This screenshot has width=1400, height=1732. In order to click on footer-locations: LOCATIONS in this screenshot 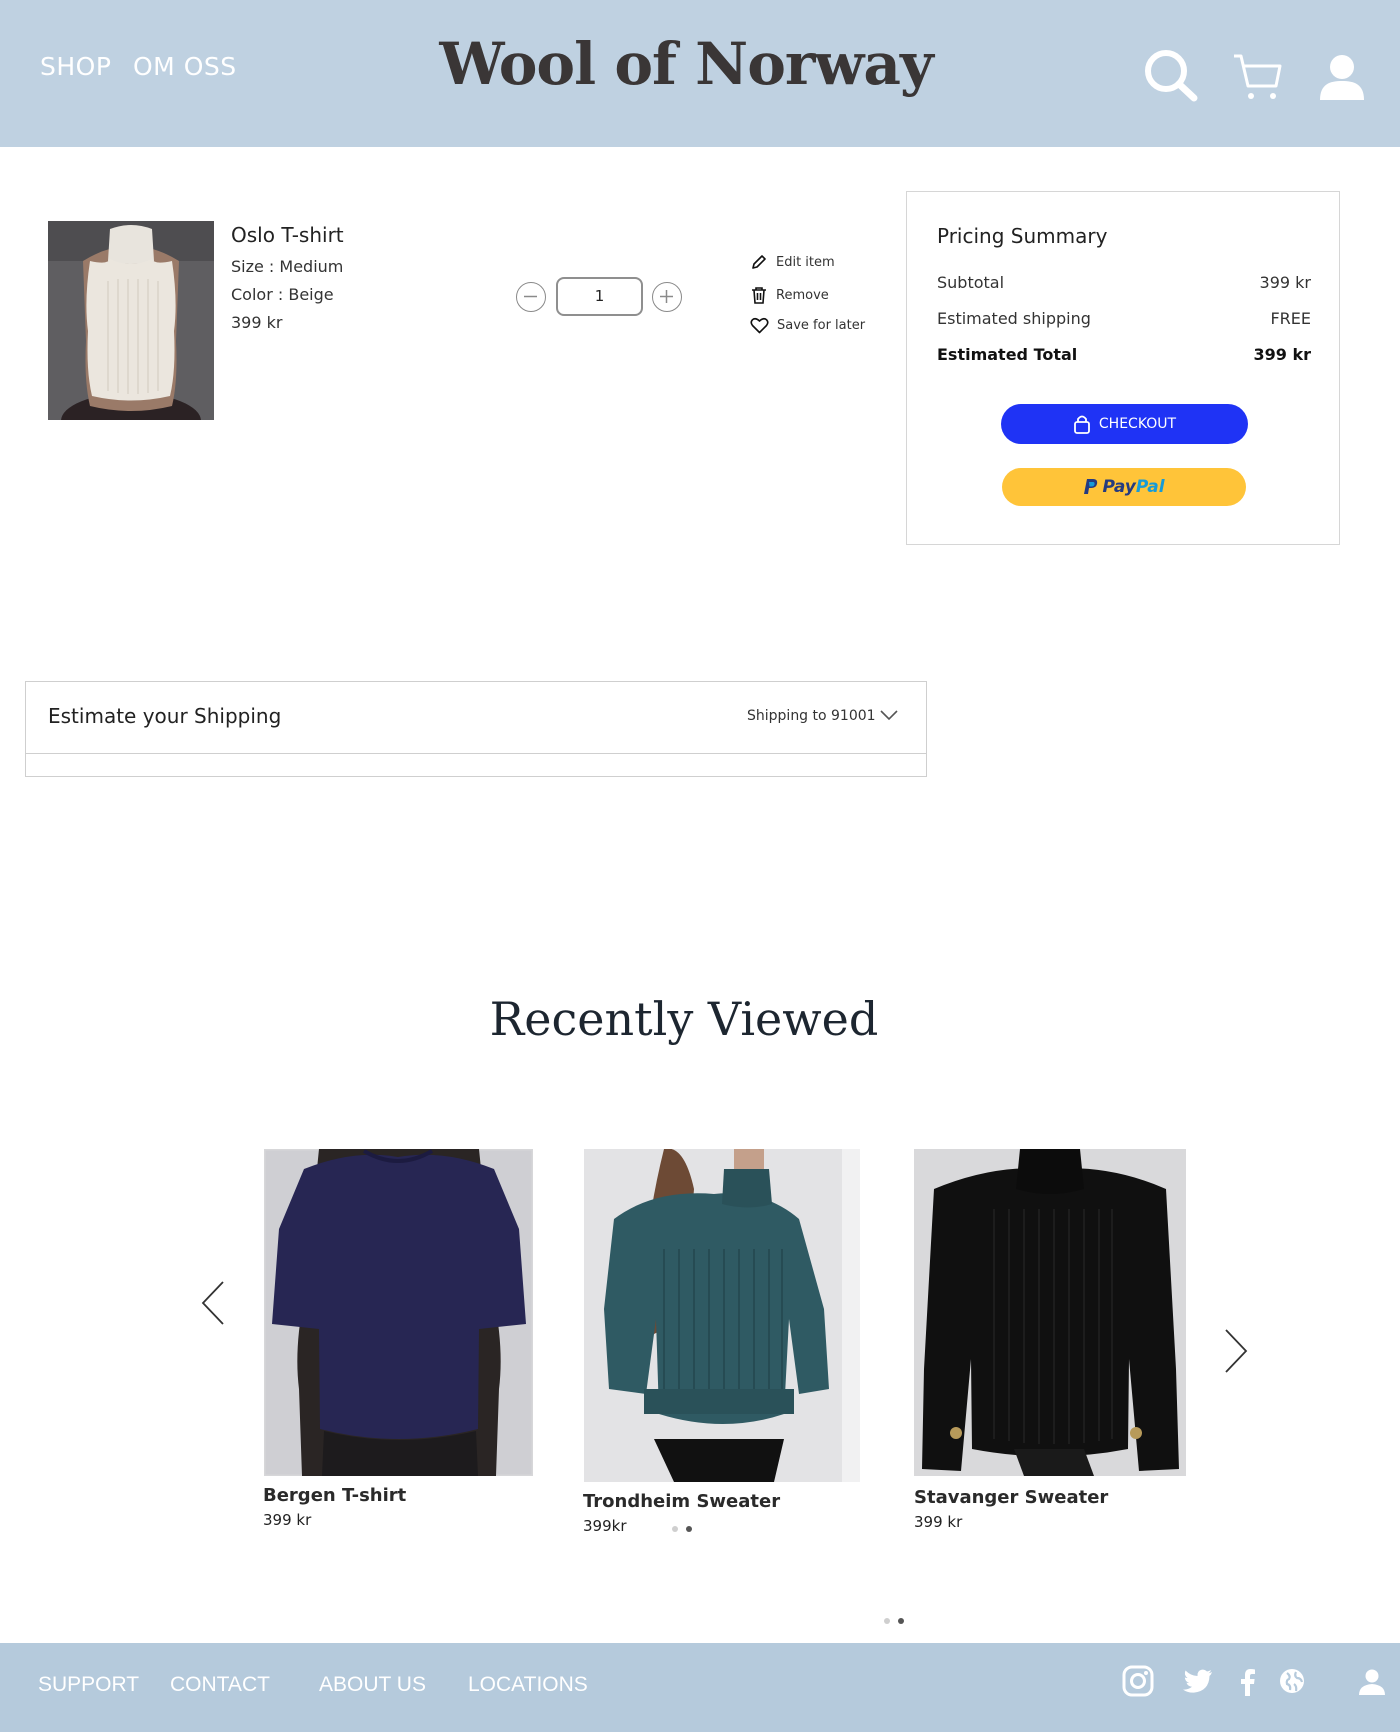, I will do `click(528, 1685)`.